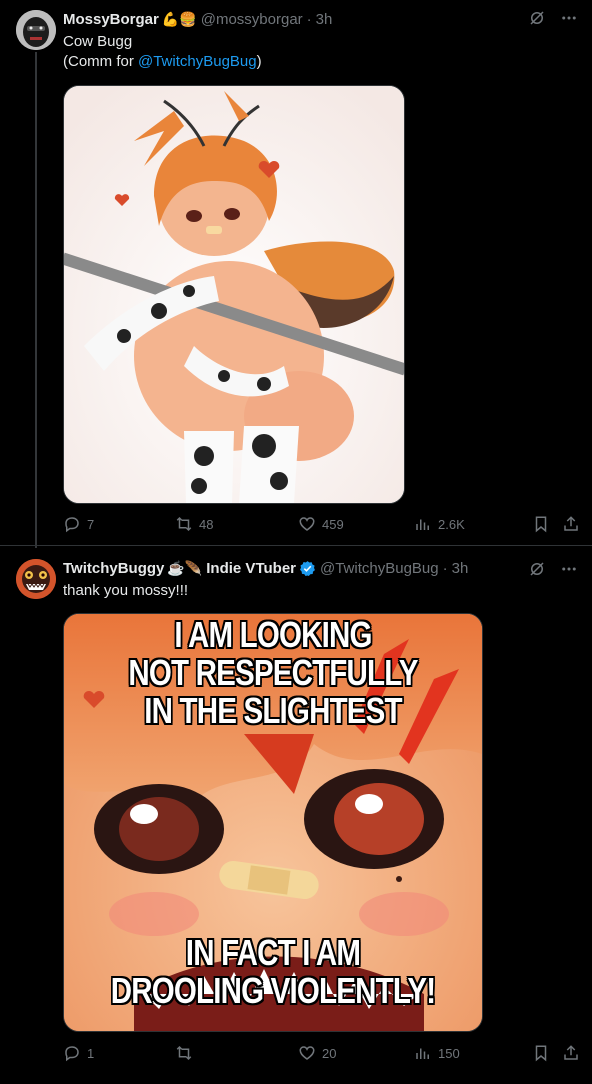  I want to click on reply-count: 7, so click(91, 524).